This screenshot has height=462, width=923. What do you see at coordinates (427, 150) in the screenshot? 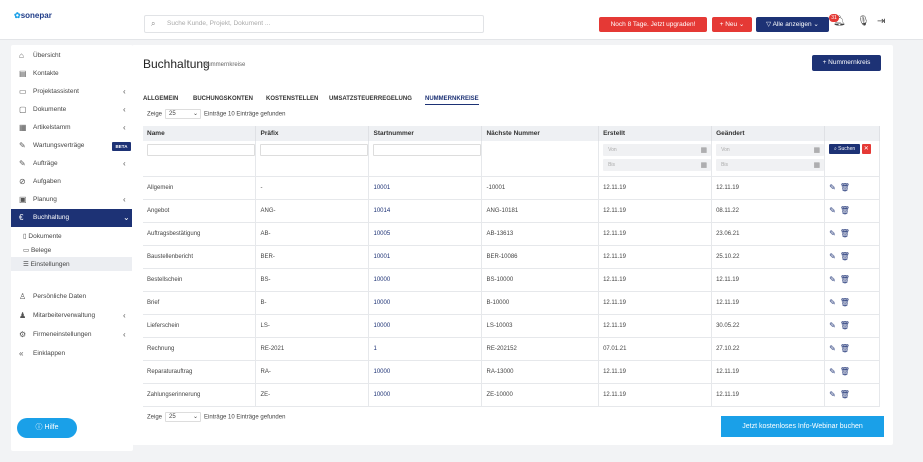
I see `filter-startnummer-input` at bounding box center [427, 150].